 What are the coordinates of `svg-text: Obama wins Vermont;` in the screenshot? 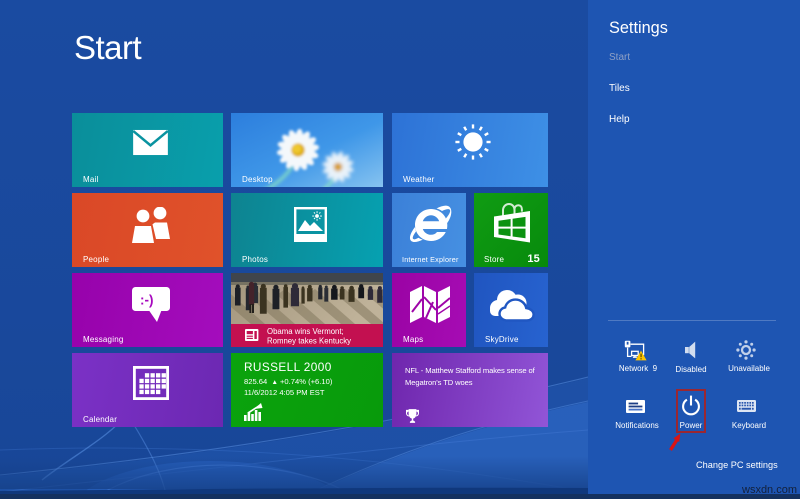 It's located at (305, 331).